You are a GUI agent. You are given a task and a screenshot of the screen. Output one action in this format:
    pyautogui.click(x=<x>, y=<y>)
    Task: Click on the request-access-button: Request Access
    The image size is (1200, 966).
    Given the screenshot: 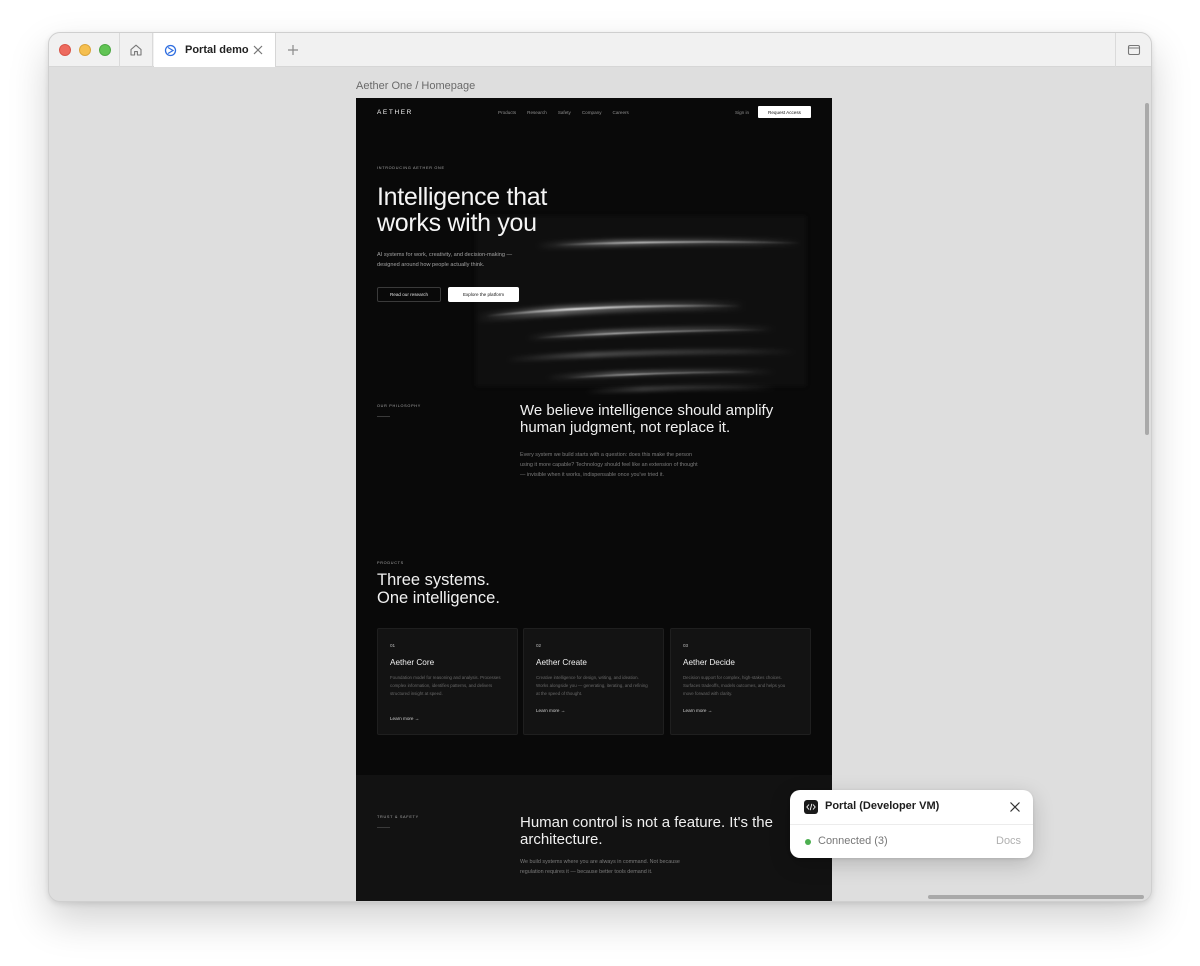 What is the action you would take?
    pyautogui.click(x=784, y=112)
    